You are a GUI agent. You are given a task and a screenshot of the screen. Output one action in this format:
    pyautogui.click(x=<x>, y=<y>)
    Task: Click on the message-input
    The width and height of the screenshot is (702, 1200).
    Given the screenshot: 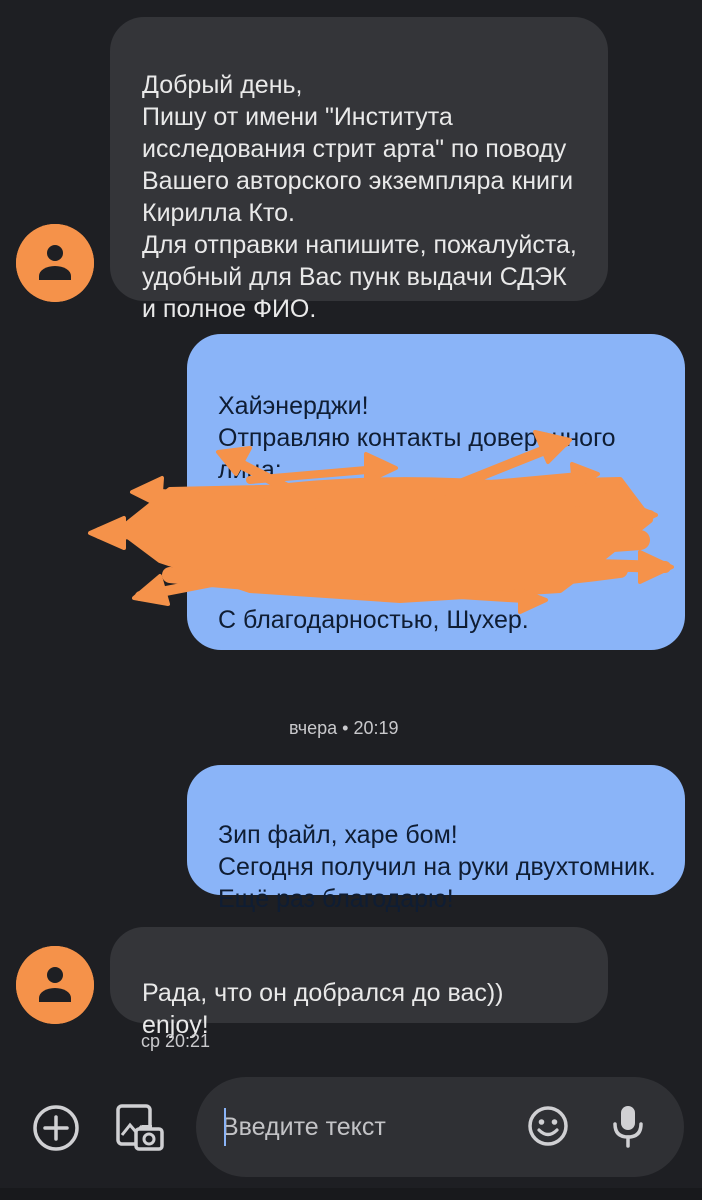 What is the action you would take?
    pyautogui.click(x=367, y=1127)
    